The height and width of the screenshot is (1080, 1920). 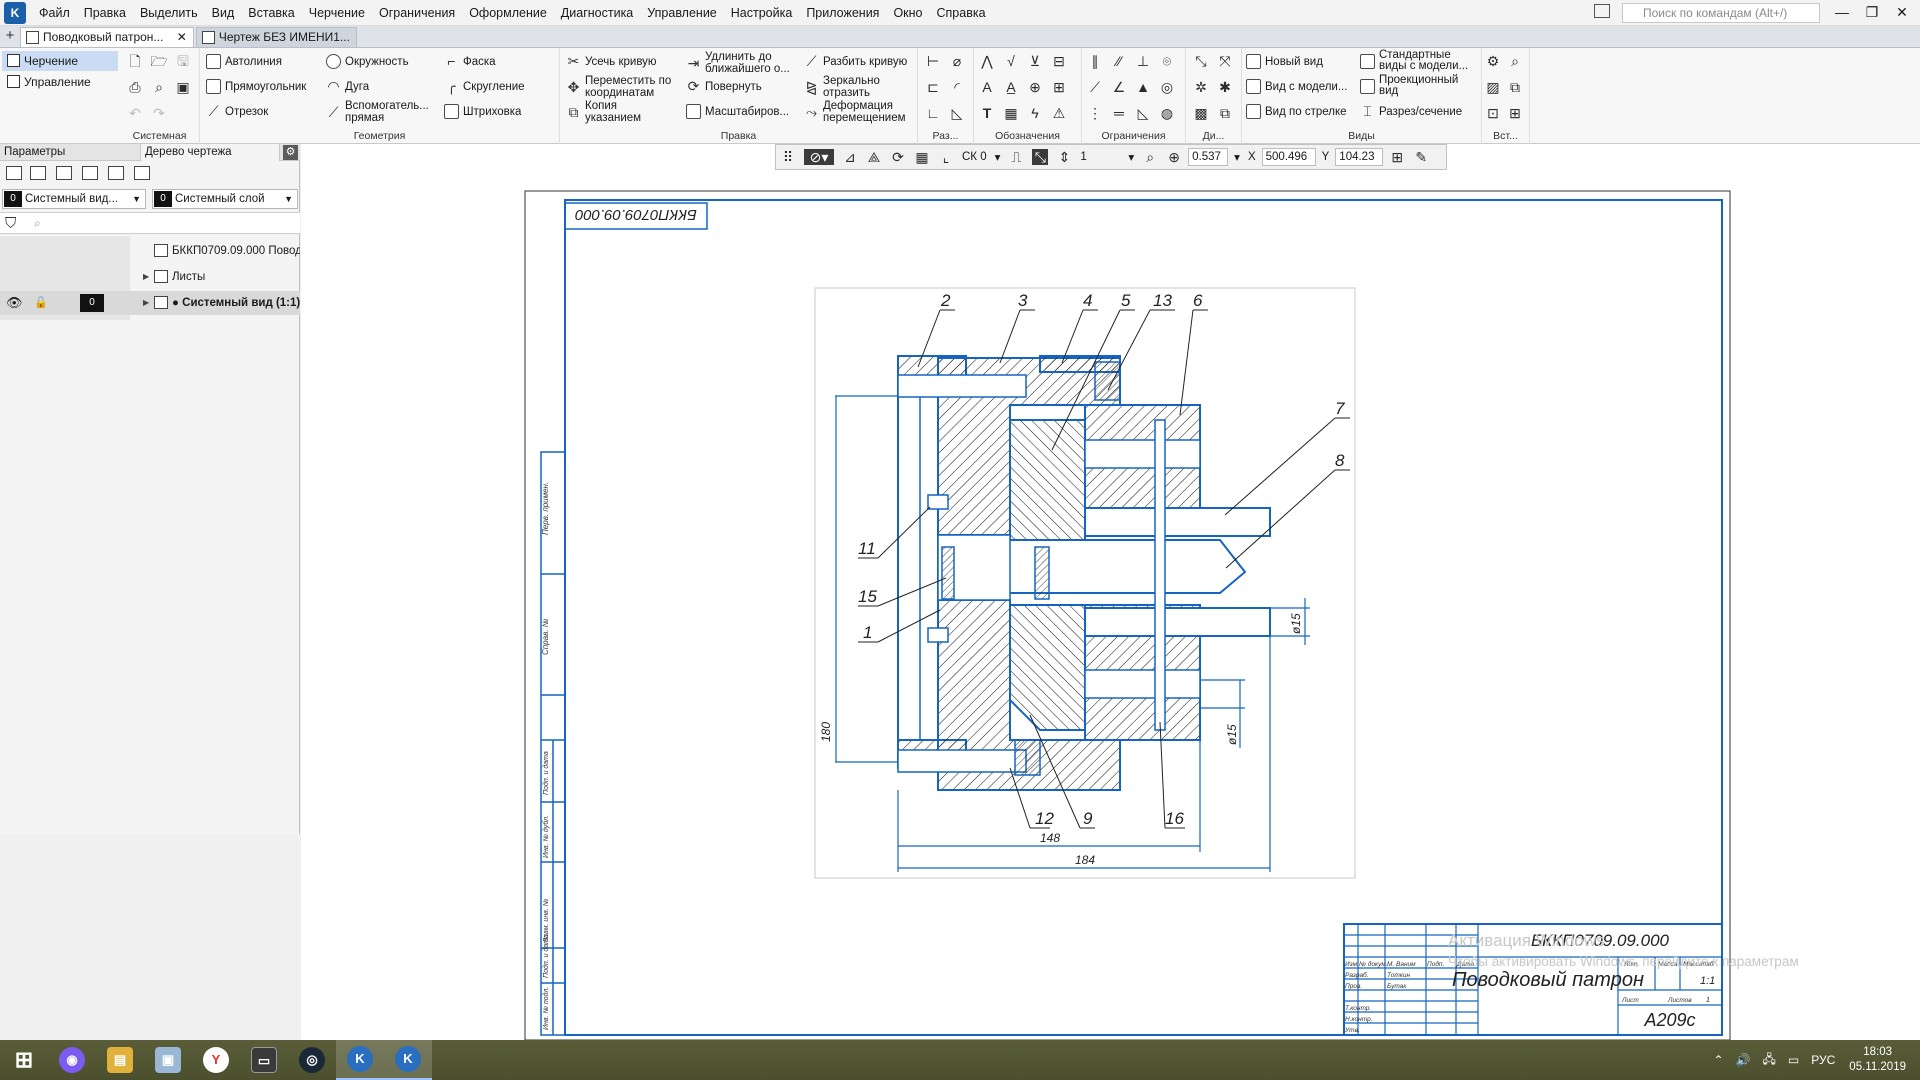 What do you see at coordinates (120, 1060) in the screenshot?
I see `taskbar-app-explorer: ▤` at bounding box center [120, 1060].